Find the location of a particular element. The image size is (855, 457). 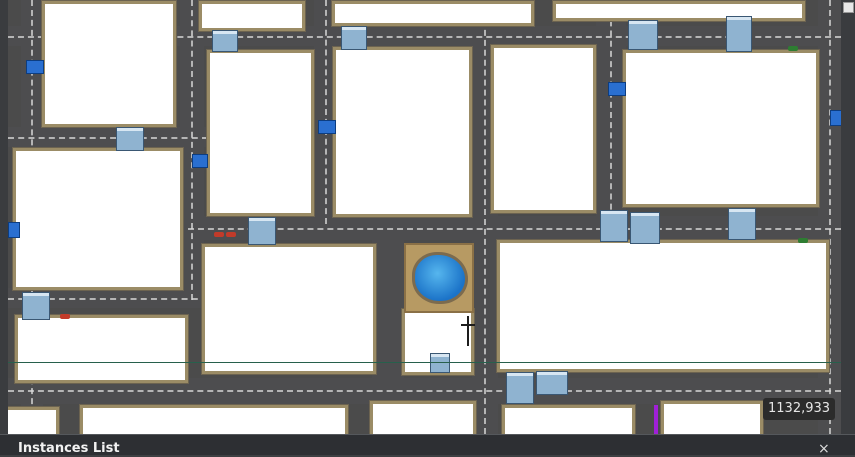

instances-panel-header: Instances List × is located at coordinates (427, 445).